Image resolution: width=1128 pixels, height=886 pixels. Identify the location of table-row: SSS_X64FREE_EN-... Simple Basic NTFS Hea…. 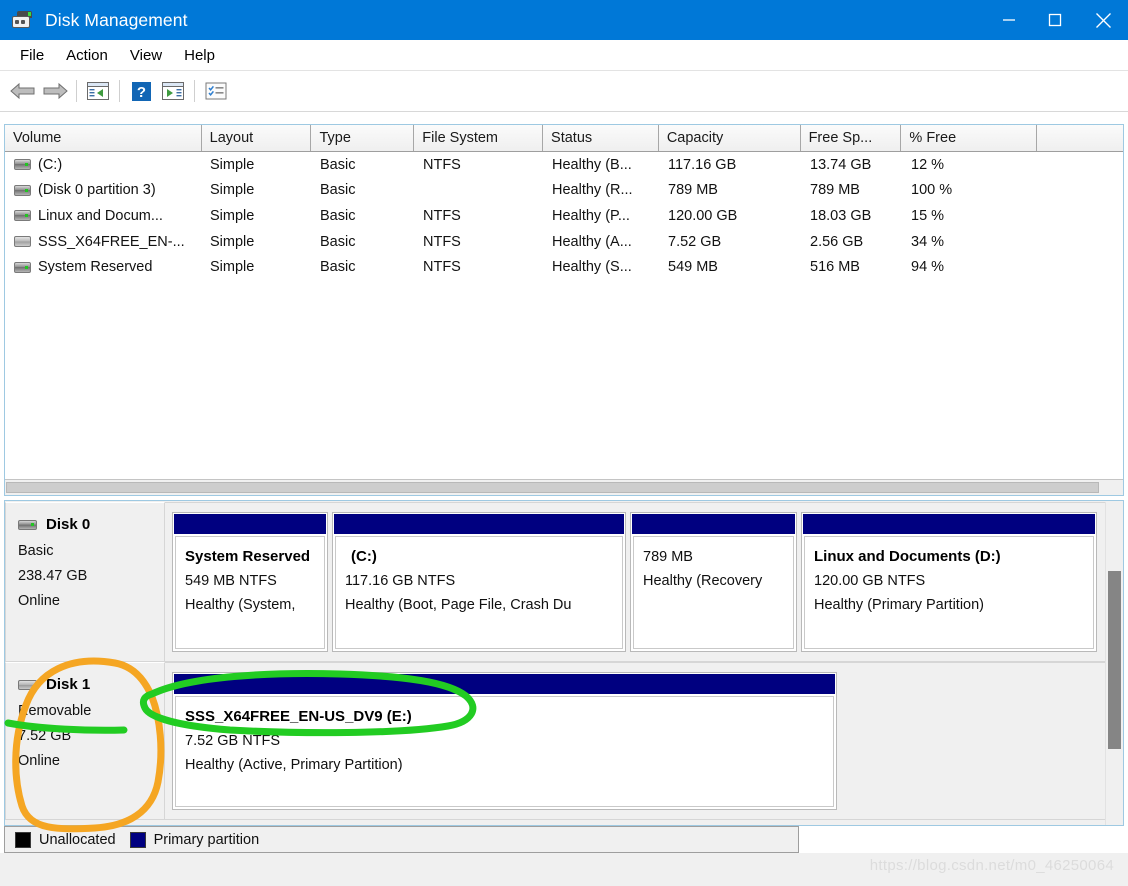
(564, 242).